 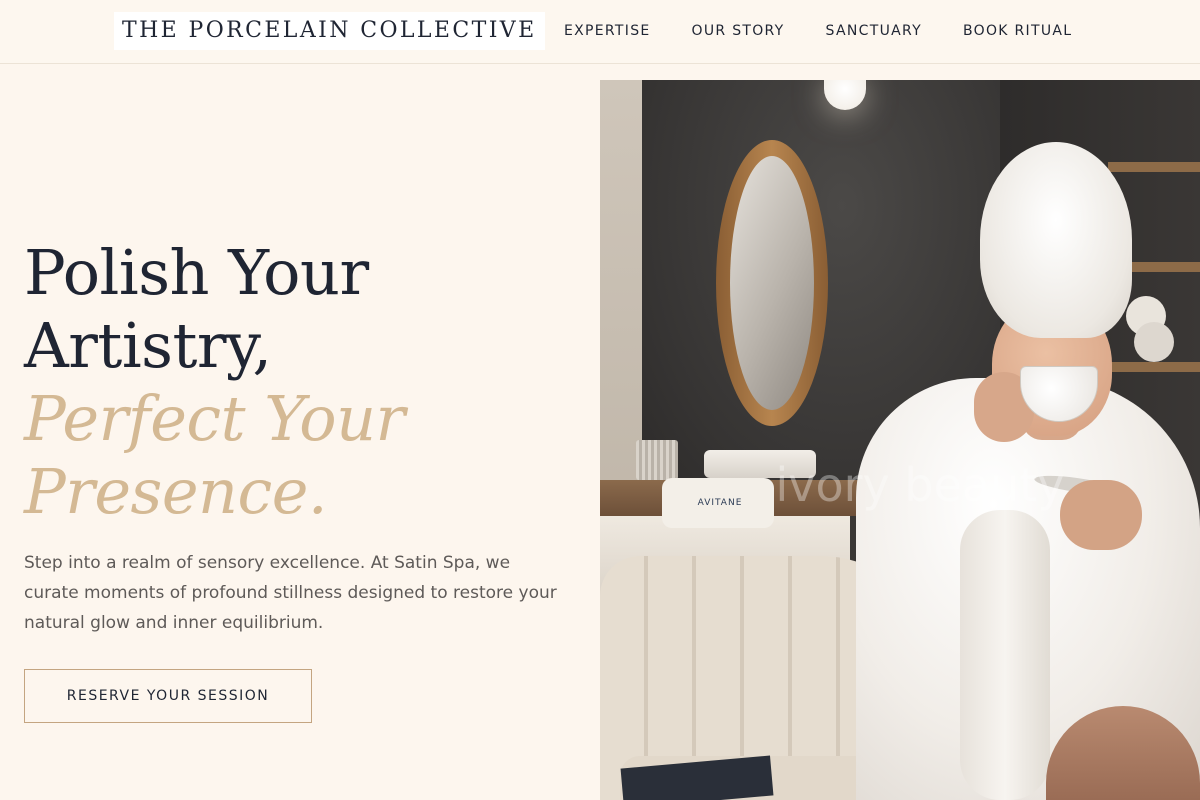 I want to click on hero-accent-line-1: Perfect Your, so click(x=214, y=418).